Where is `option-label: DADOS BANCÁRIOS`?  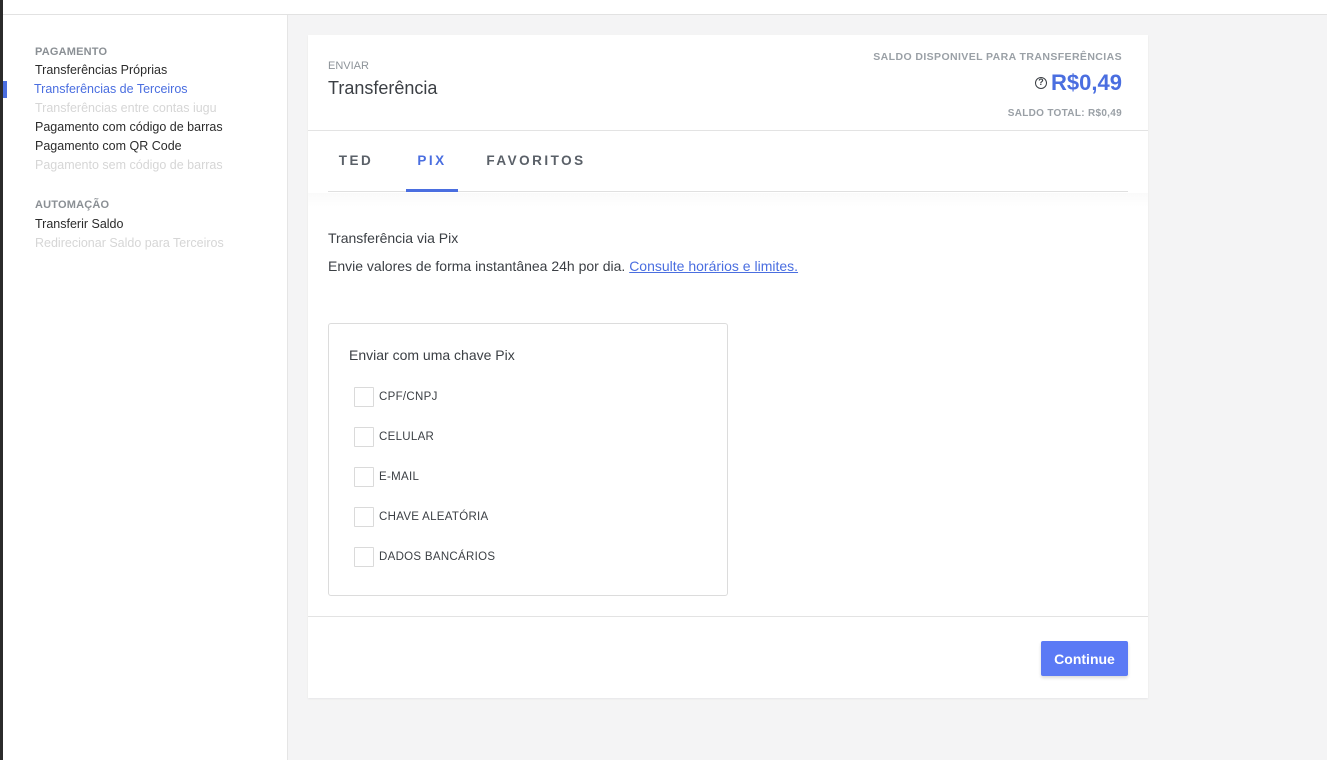 option-label: DADOS BANCÁRIOS is located at coordinates (437, 557).